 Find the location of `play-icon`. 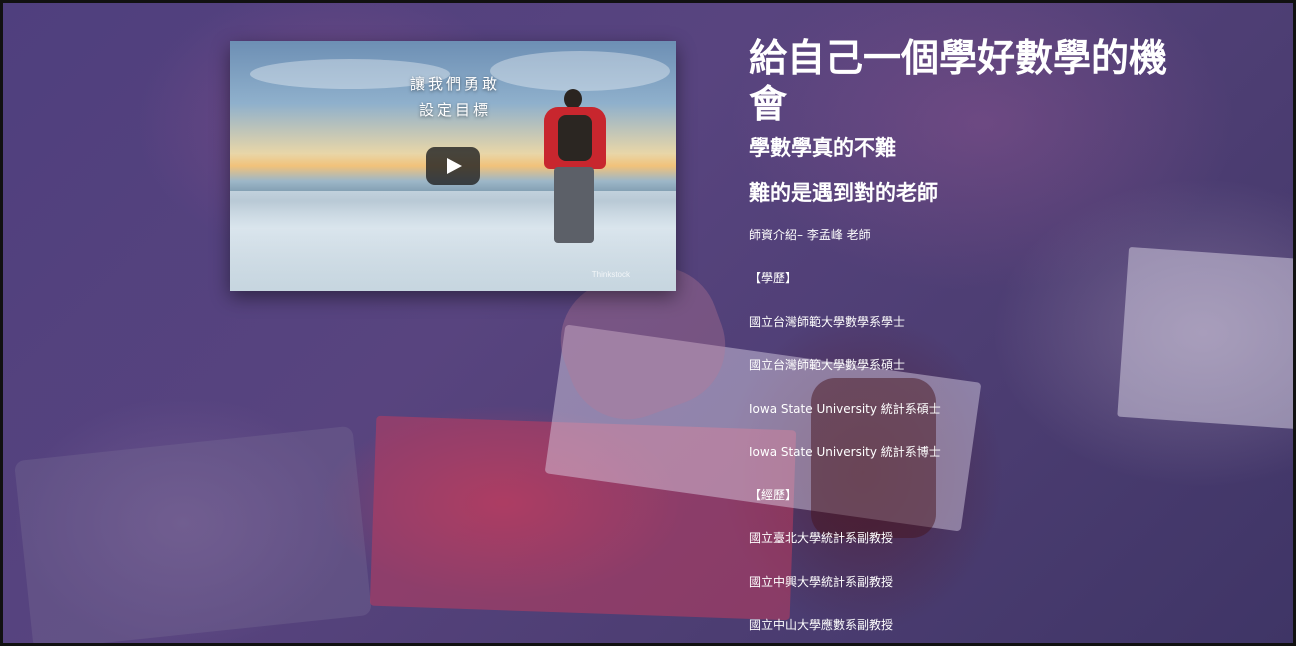

play-icon is located at coordinates (454, 166).